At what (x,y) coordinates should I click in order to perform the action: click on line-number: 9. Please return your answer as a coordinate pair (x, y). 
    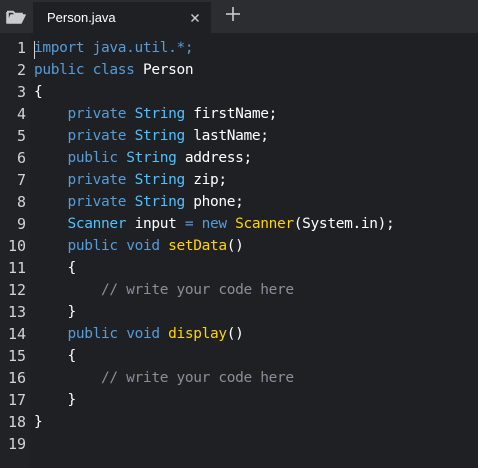
    Looking at the image, I should click on (21, 224).